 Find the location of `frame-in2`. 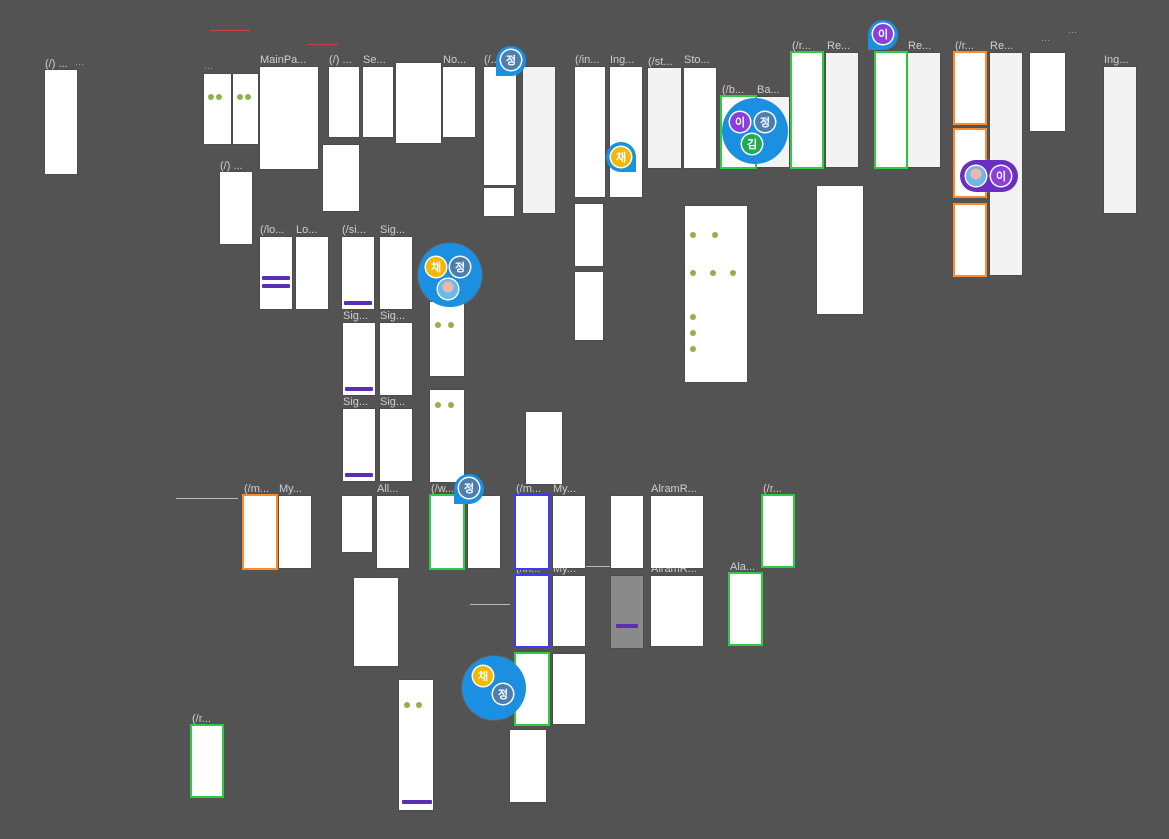

frame-in2 is located at coordinates (532, 611).